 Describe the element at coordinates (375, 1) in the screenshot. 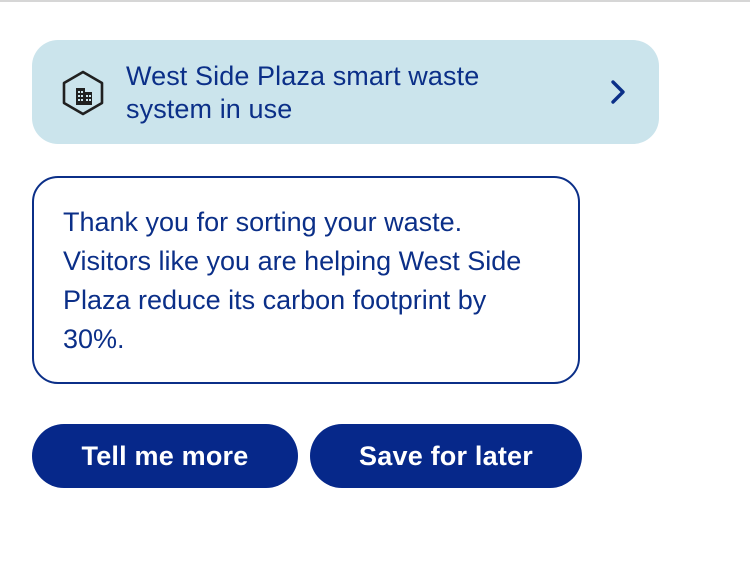

I see `top-divider` at that location.